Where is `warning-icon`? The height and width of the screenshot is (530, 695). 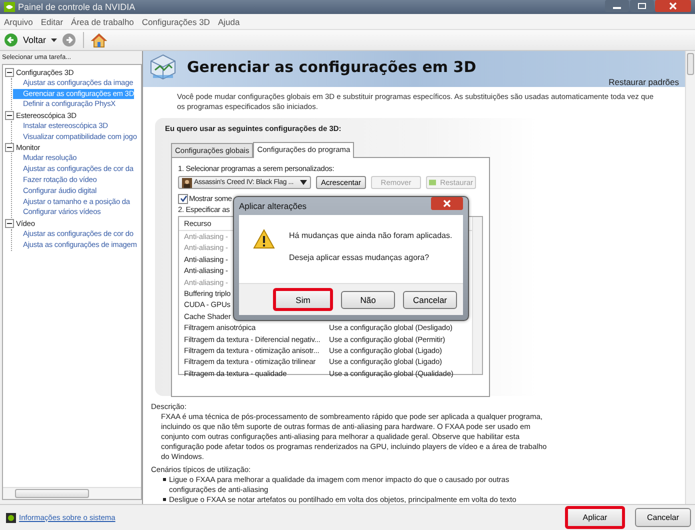 warning-icon is located at coordinates (264, 239).